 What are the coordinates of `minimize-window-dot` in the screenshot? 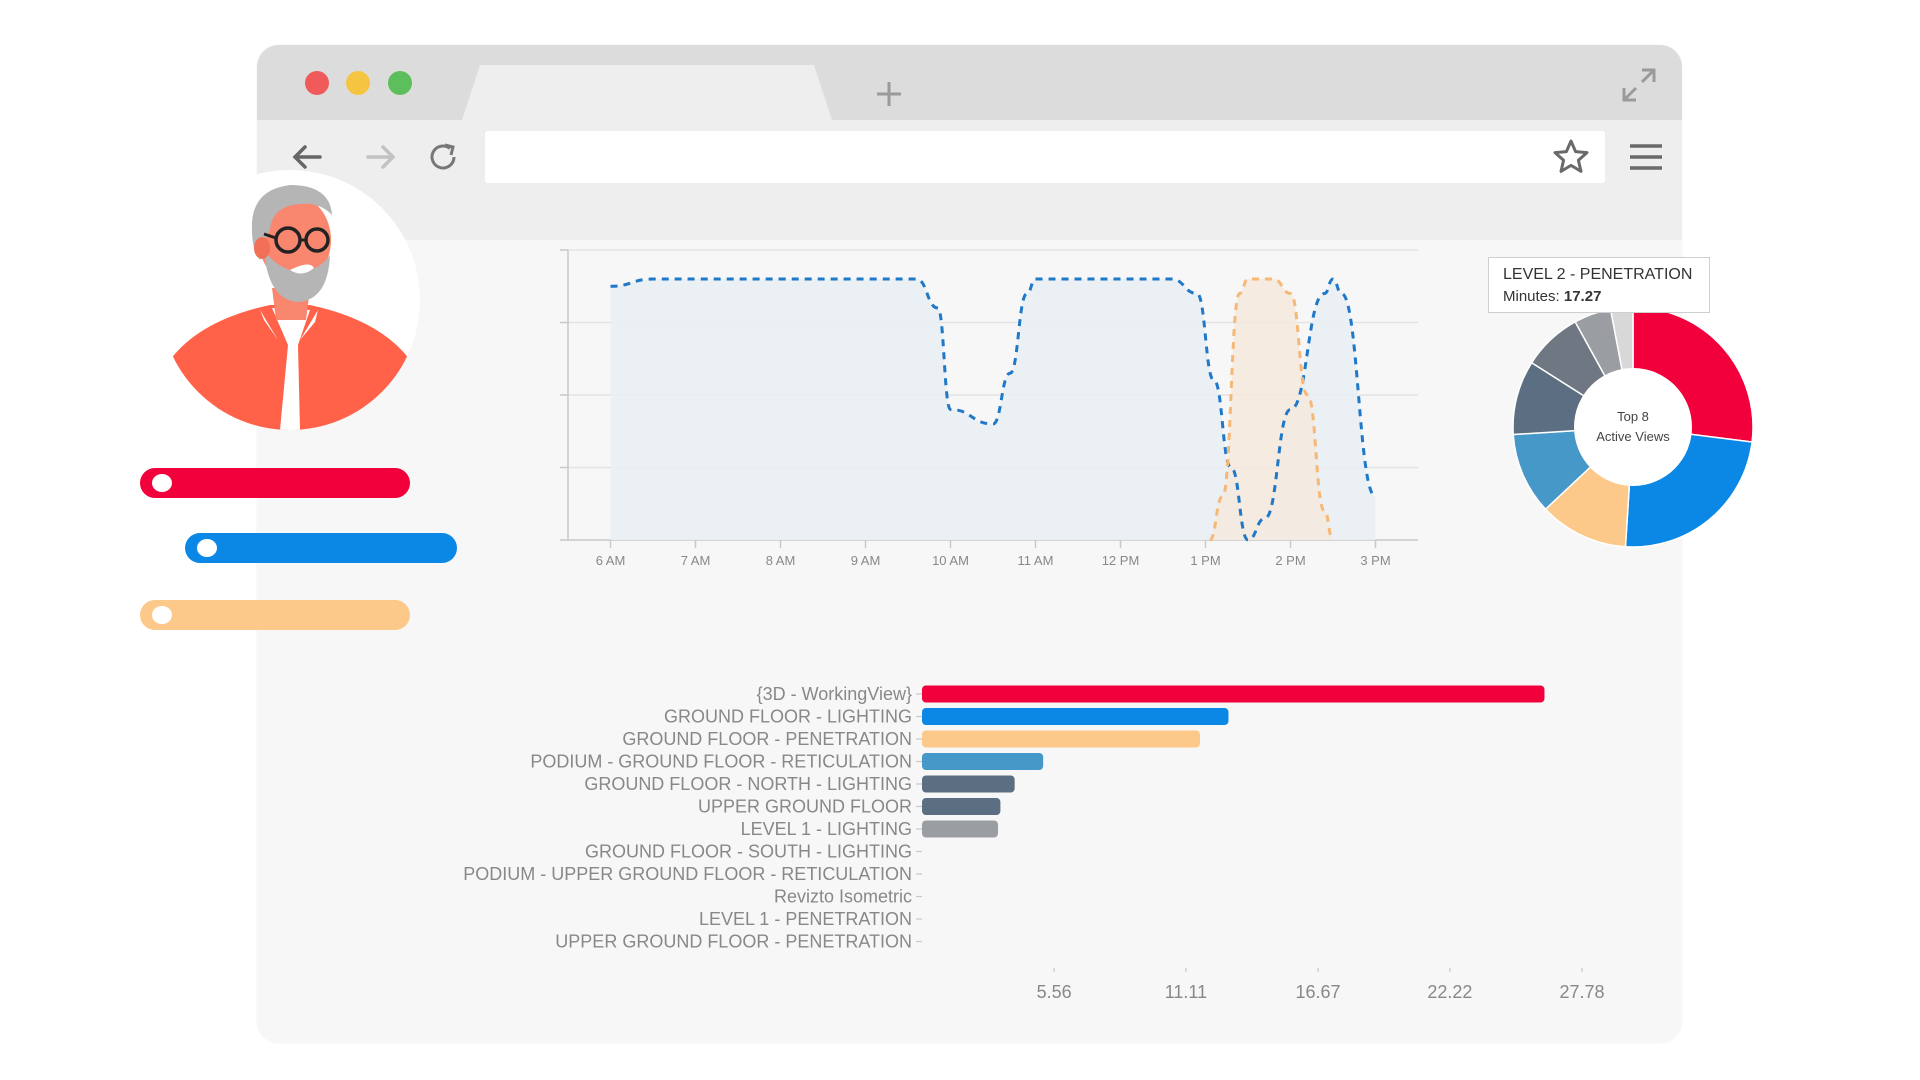 It's located at (358, 83).